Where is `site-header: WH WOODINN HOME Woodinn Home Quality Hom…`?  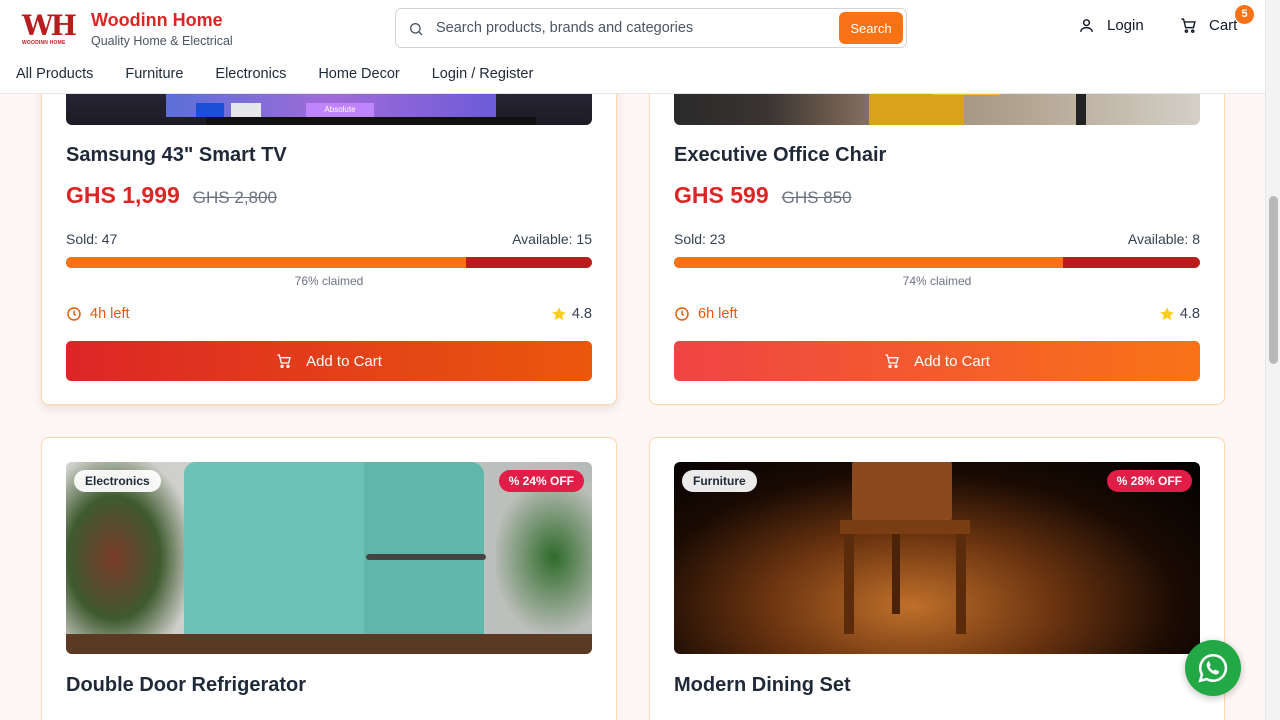 site-header: WH WOODINN HOME Woodinn Home Quality Hom… is located at coordinates (632, 47).